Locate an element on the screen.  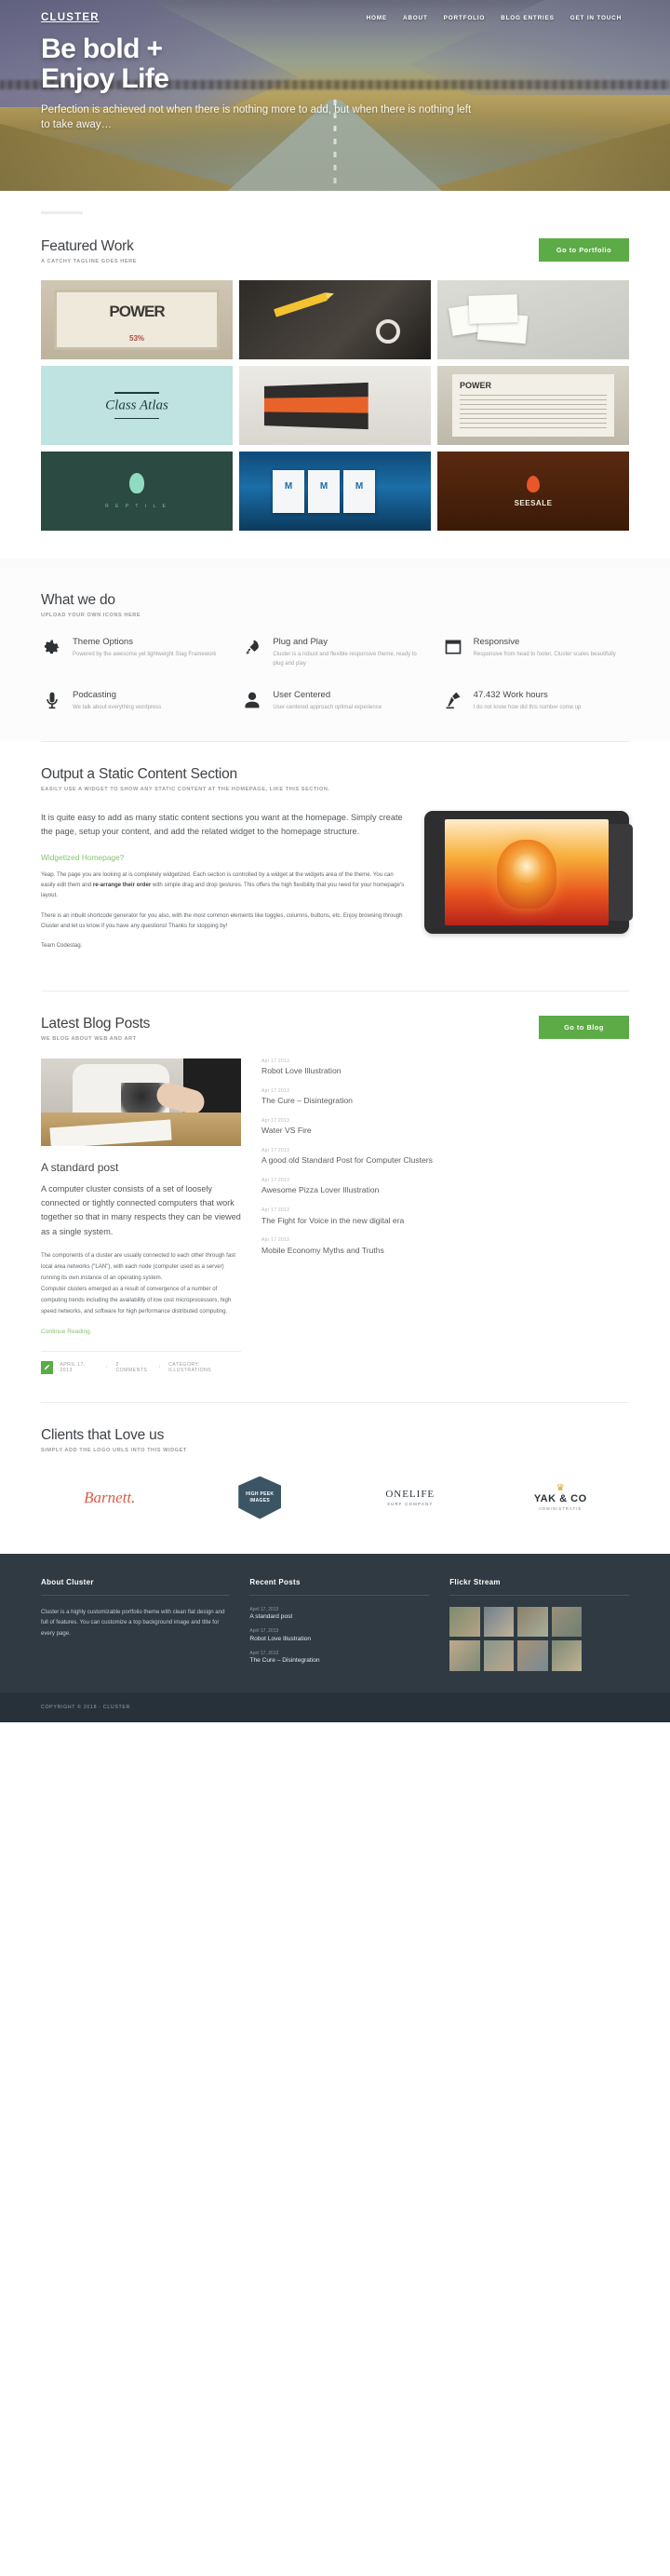
pencil-icon is located at coordinates (47, 1367).